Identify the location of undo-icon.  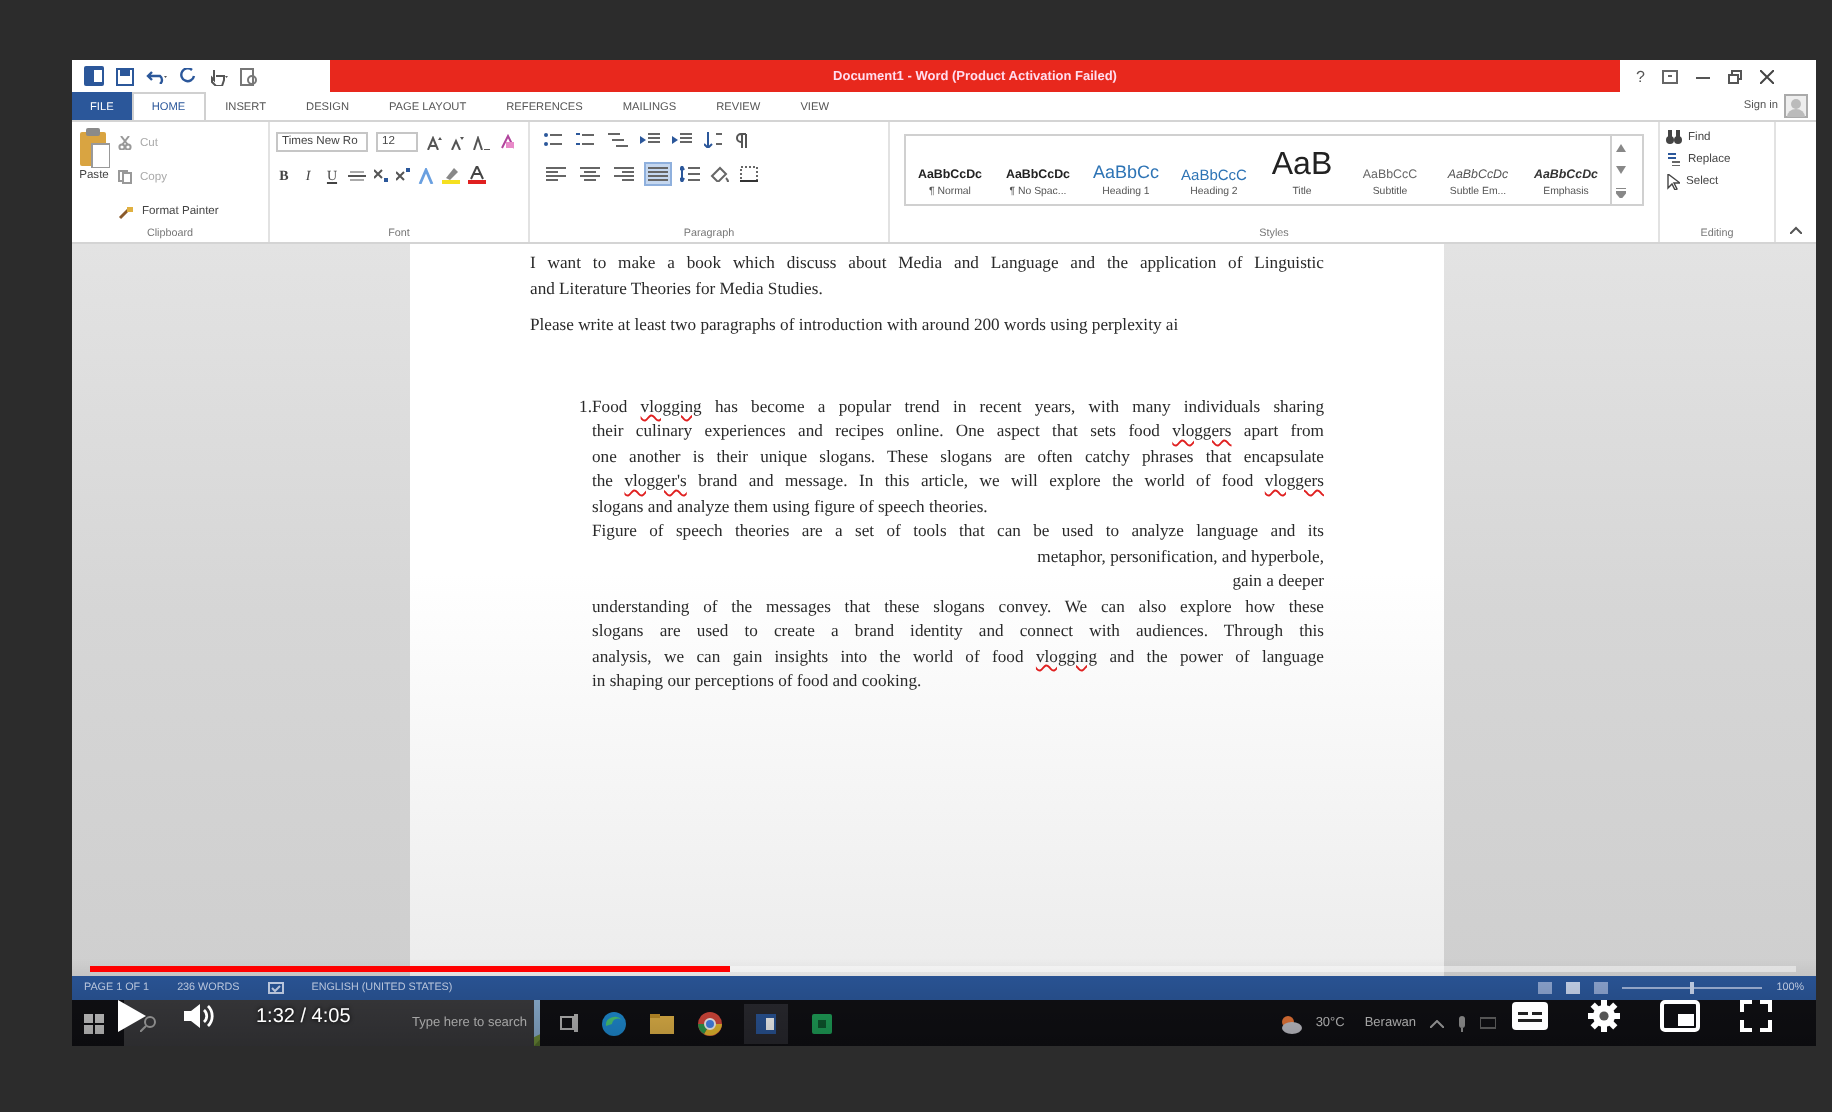
(157, 76).